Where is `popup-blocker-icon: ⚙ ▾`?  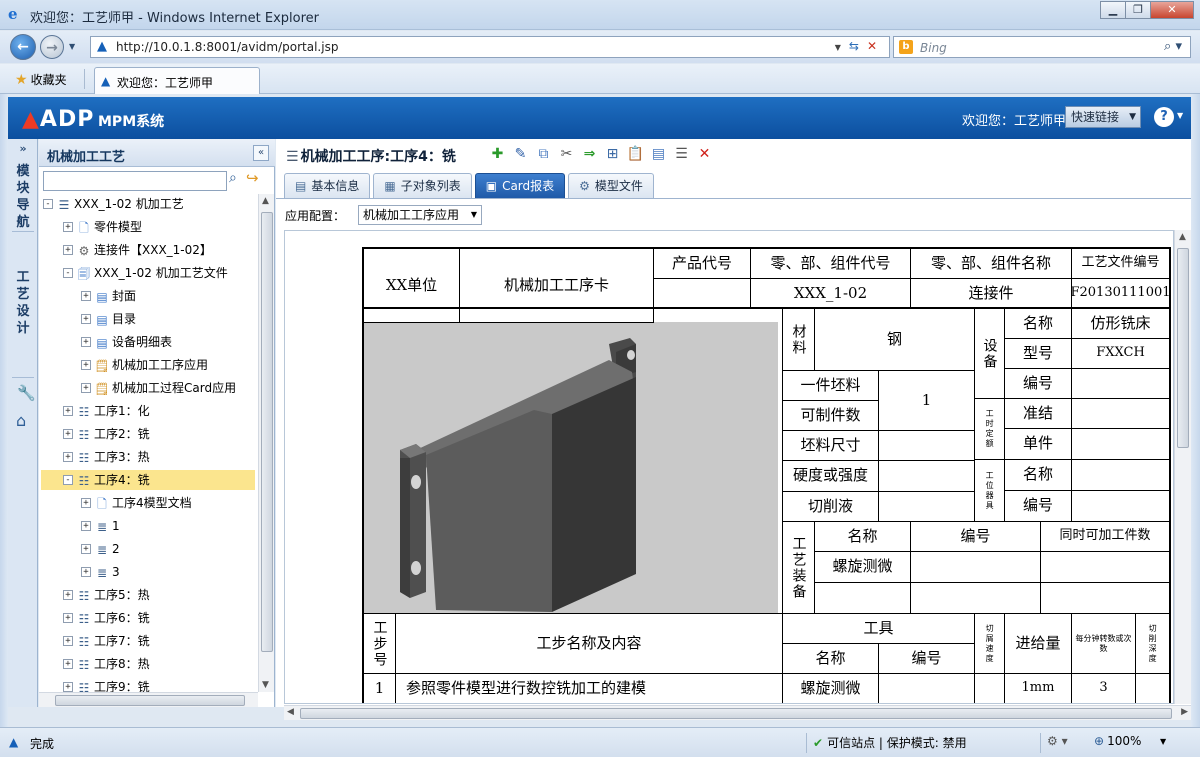 popup-blocker-icon: ⚙ ▾ is located at coordinates (1057, 741).